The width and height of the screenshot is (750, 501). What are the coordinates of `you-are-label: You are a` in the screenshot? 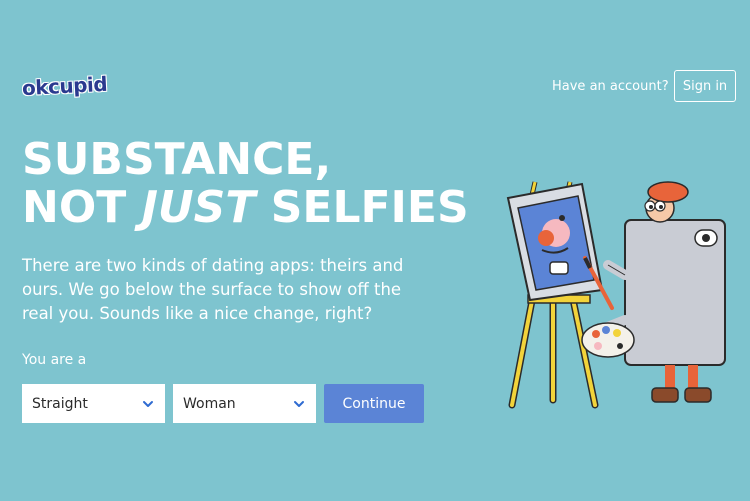 It's located at (54, 360).